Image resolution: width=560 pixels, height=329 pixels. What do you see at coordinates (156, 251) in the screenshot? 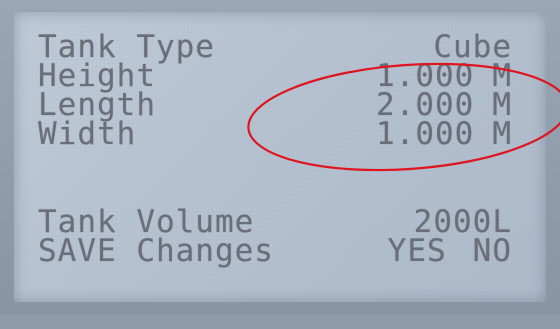
I see `save-changes-label: SAVE Changes` at bounding box center [156, 251].